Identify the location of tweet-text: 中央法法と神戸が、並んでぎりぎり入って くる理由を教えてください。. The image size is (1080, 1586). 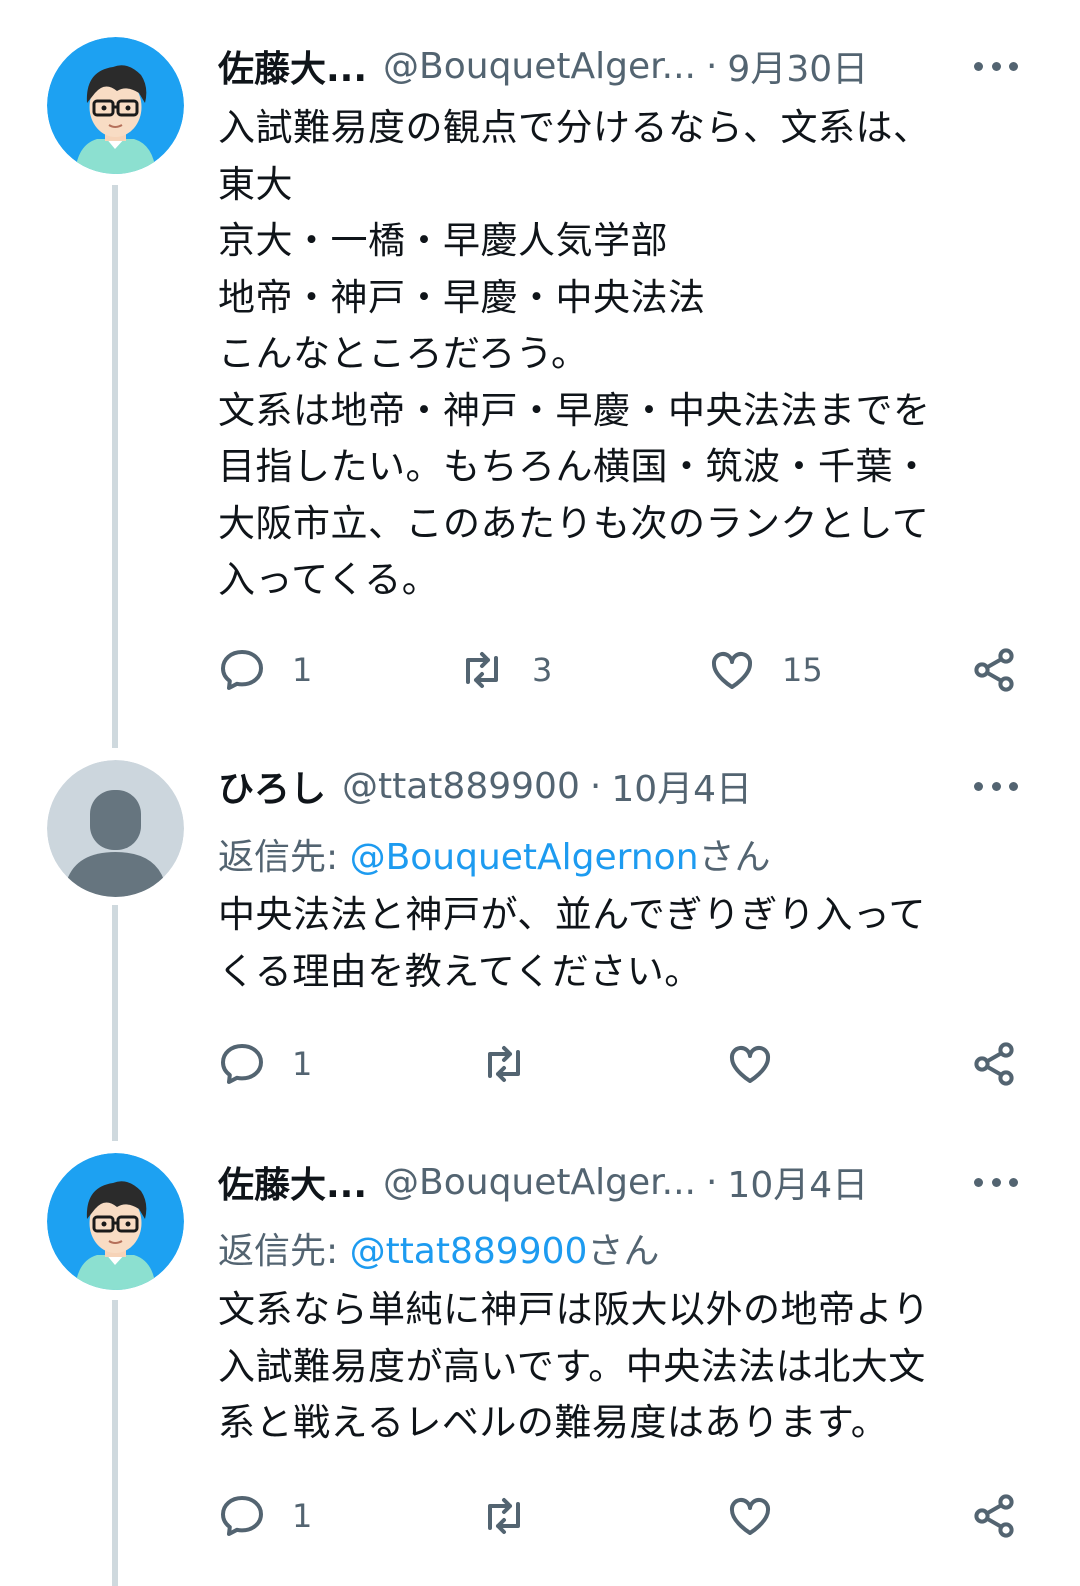
(572, 943).